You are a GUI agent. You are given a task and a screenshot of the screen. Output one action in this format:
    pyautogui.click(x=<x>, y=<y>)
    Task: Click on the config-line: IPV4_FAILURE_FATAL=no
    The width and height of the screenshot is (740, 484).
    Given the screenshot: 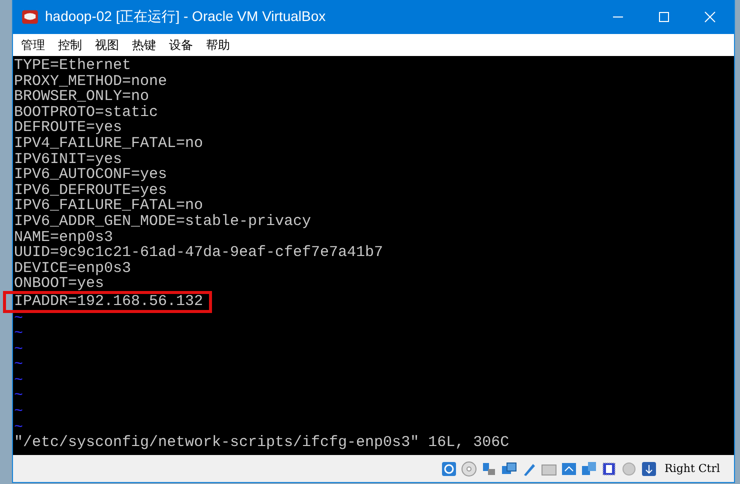 What is the action you would take?
    pyautogui.click(x=108, y=144)
    